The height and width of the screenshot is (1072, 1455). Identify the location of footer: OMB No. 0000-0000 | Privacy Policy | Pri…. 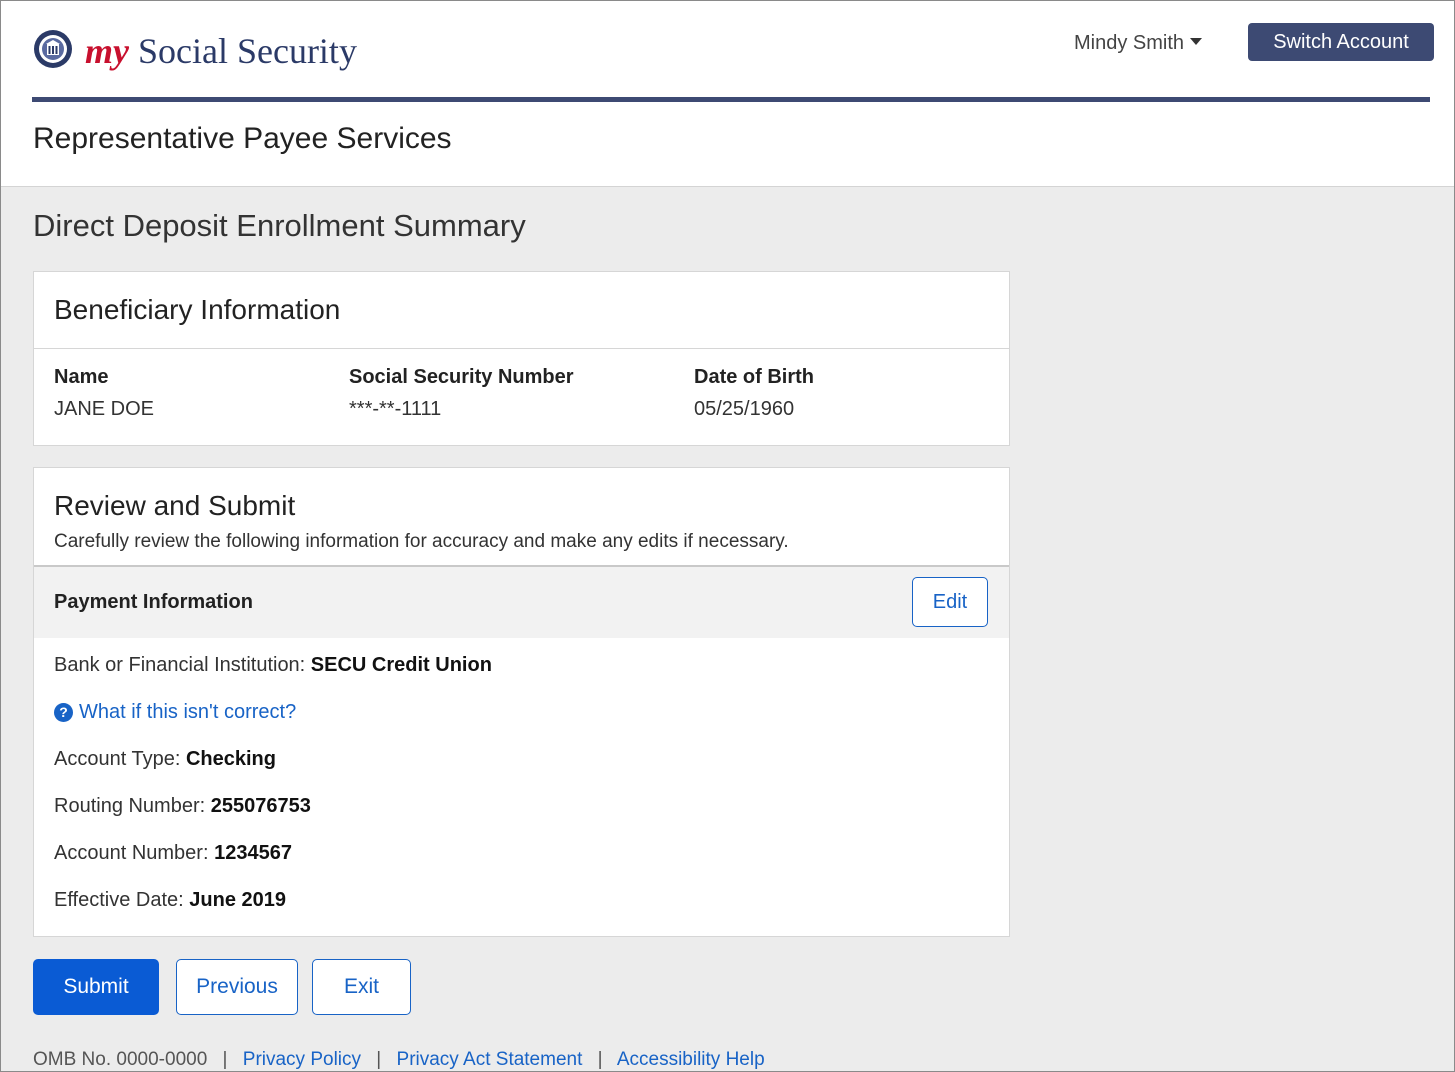
(399, 1059).